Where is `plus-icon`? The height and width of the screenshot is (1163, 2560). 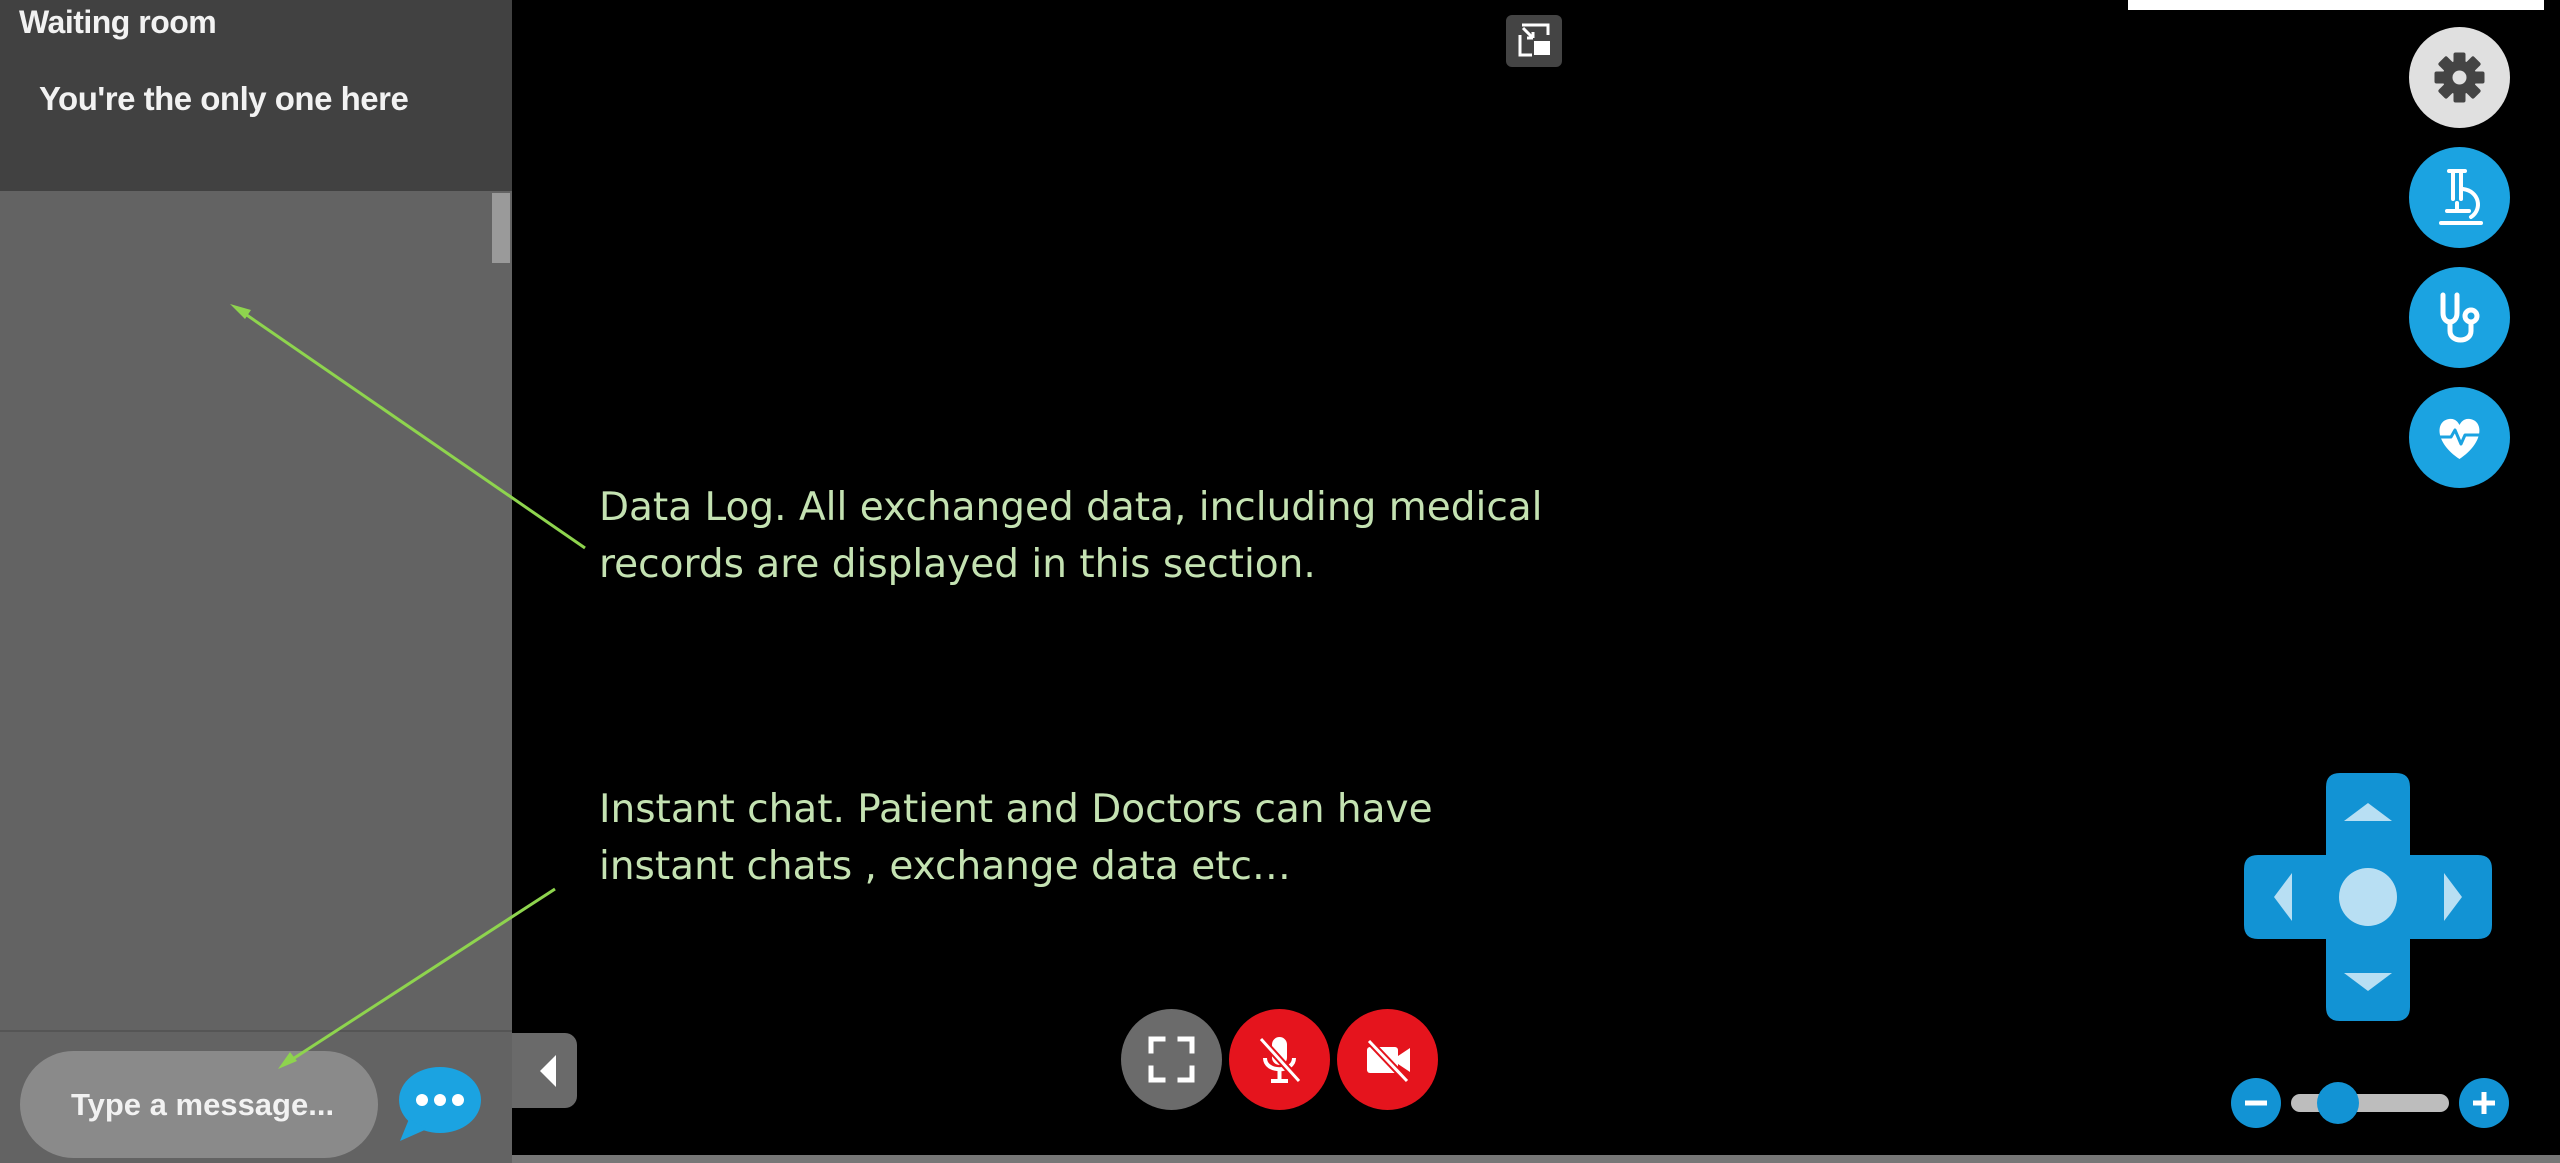 plus-icon is located at coordinates (2484, 1103).